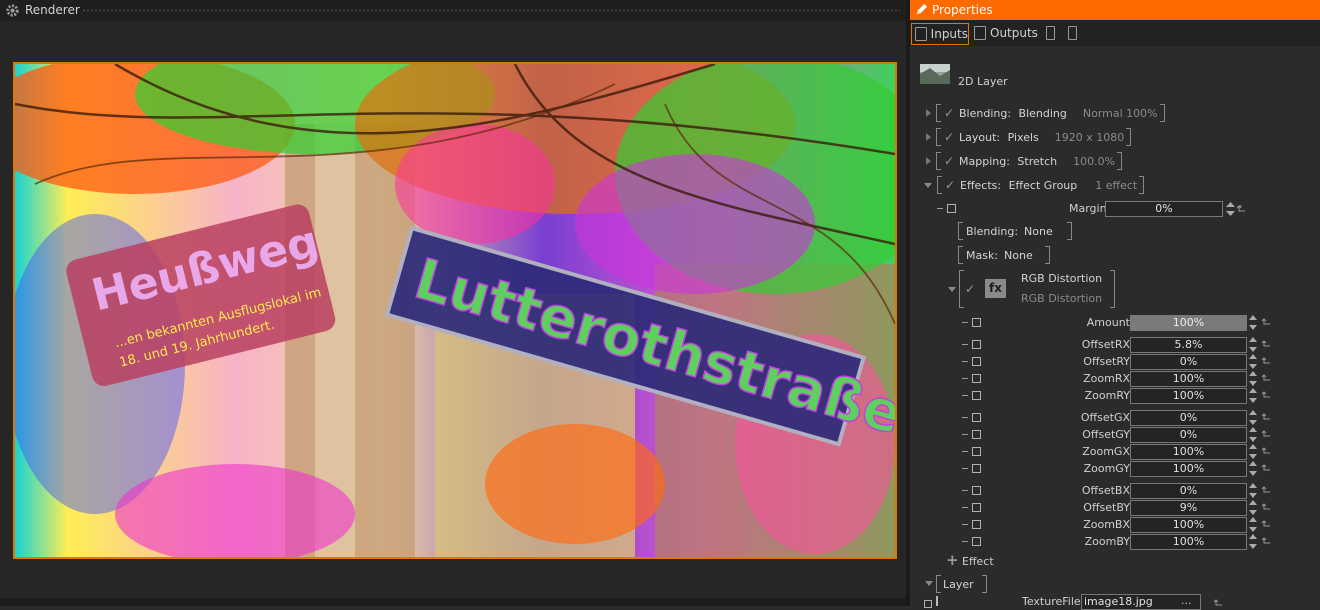  I want to click on add-effect-button: Effect, so click(978, 561).